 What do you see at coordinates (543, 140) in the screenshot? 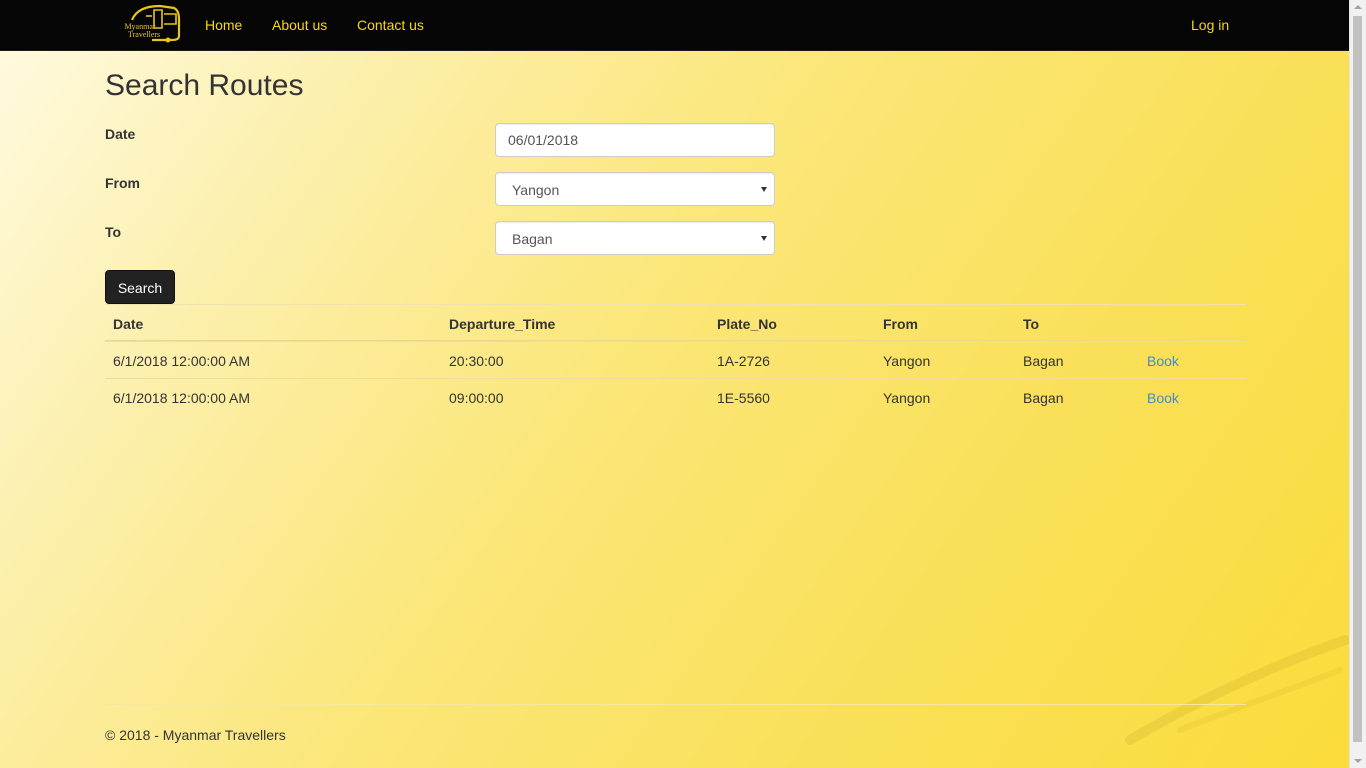
I see `date-input-value: 06/01/2018` at bounding box center [543, 140].